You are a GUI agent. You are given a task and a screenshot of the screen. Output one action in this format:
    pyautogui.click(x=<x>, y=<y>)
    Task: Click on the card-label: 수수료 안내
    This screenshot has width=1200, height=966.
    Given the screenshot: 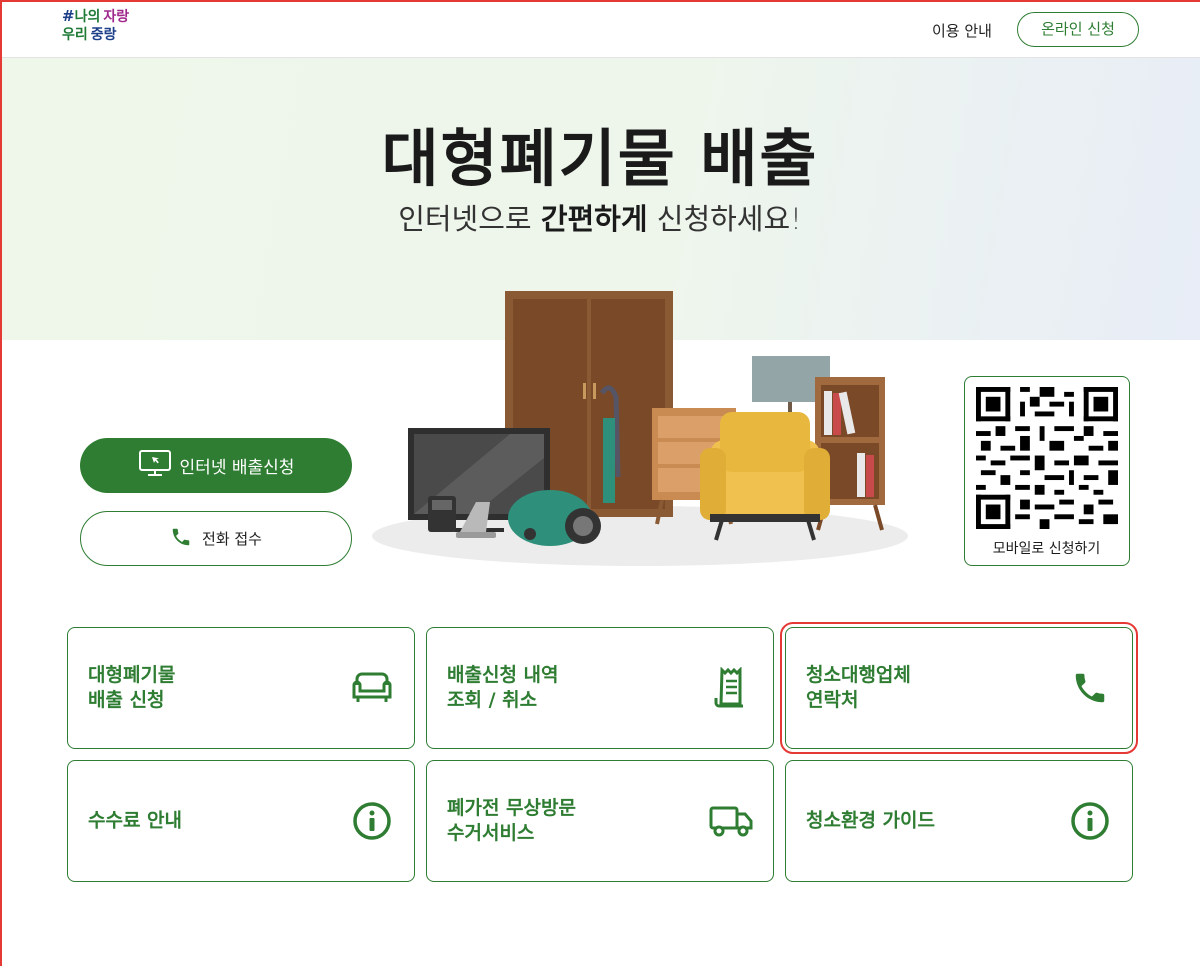 What is the action you would take?
    pyautogui.click(x=135, y=820)
    